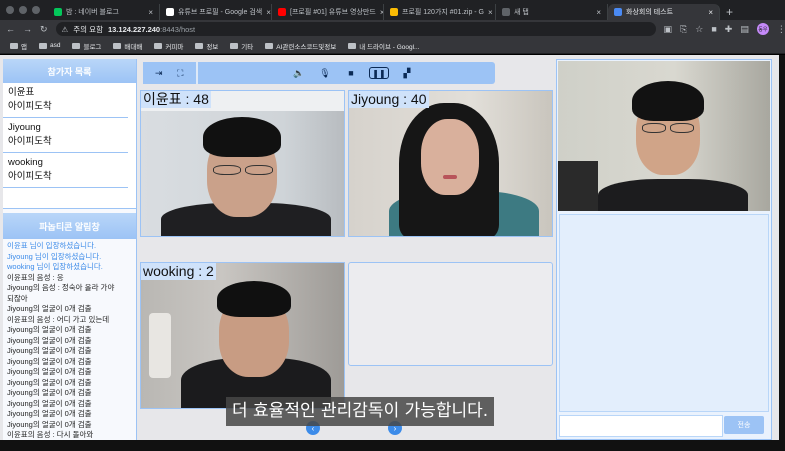 Image resolution: width=785 pixels, height=451 pixels. What do you see at coordinates (729, 29) in the screenshot?
I see `puzzle-icon: ✚` at bounding box center [729, 29].